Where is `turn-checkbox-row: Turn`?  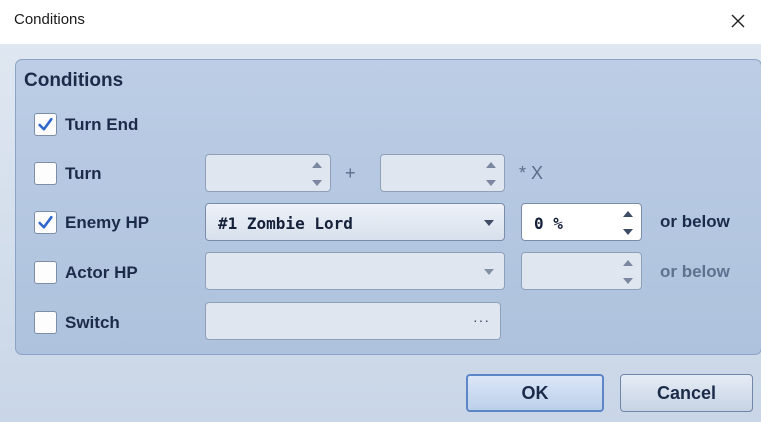 turn-checkbox-row: Turn is located at coordinates (68, 173).